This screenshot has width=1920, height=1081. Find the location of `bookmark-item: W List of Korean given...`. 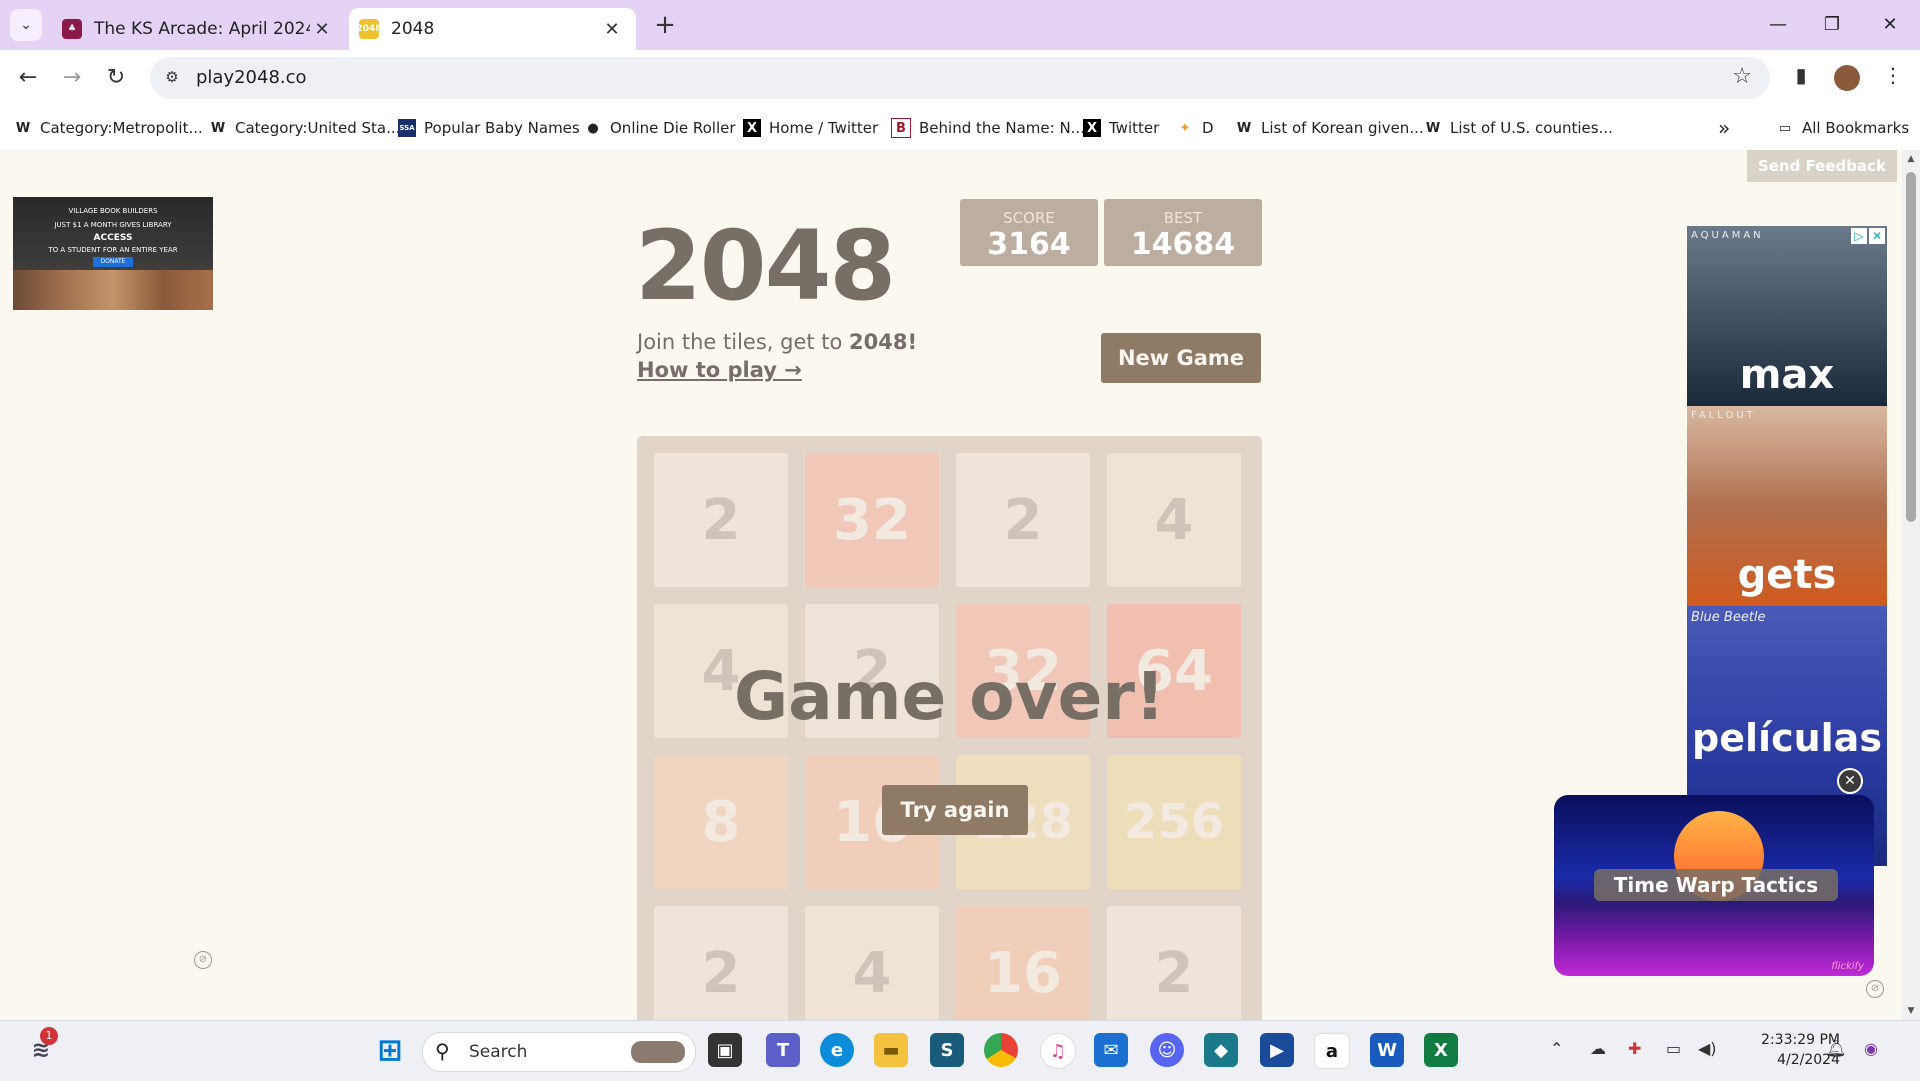

bookmark-item: W List of Korean given... is located at coordinates (1329, 128).